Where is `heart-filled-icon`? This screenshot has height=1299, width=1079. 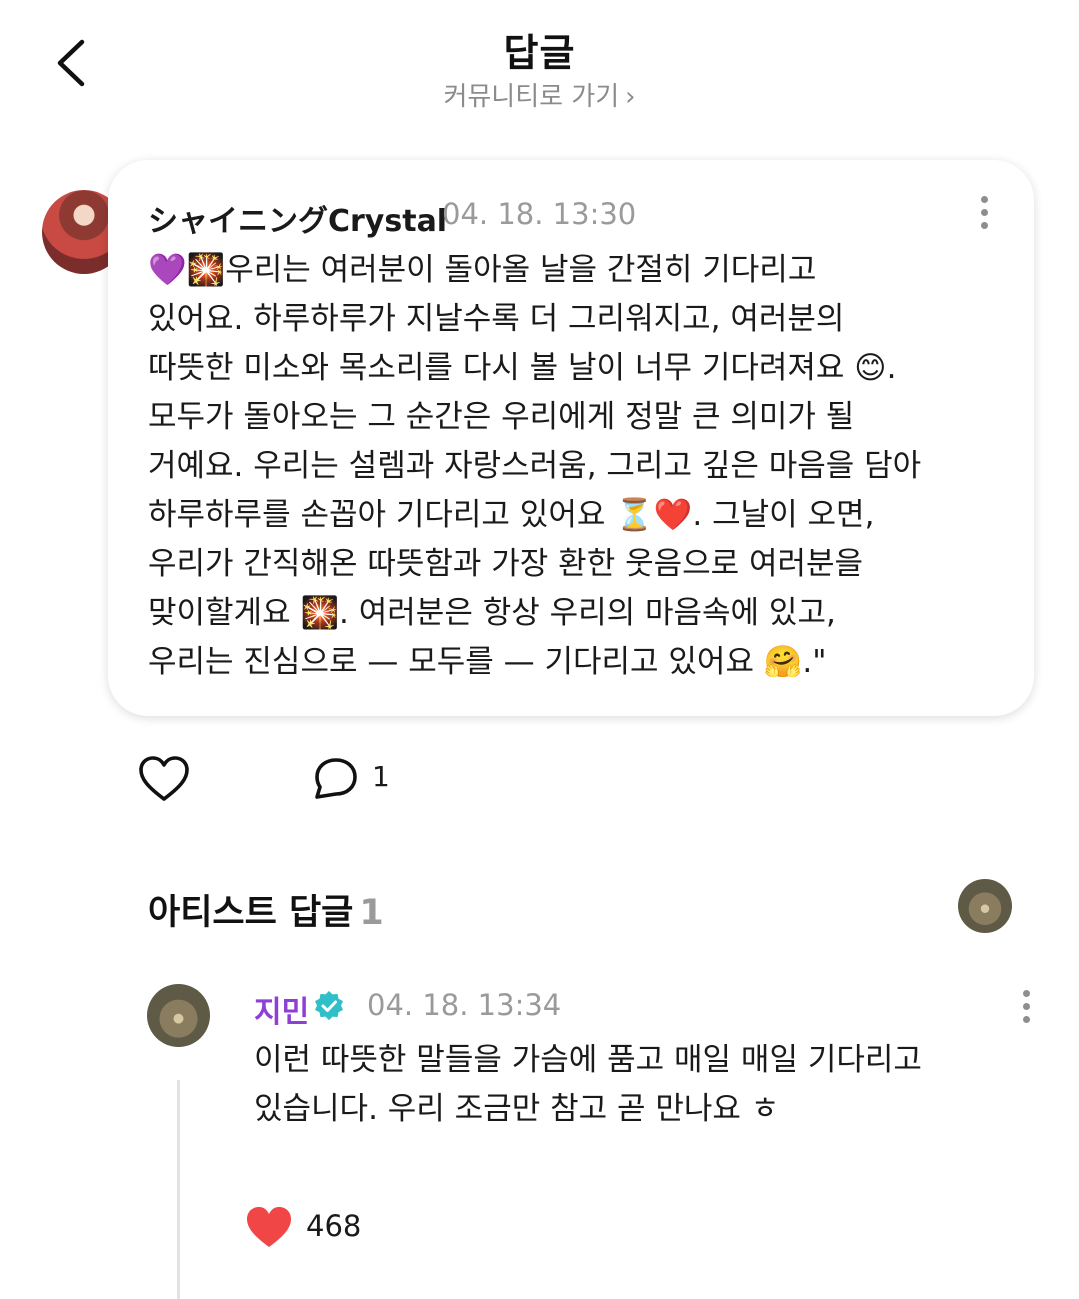 heart-filled-icon is located at coordinates (269, 1227).